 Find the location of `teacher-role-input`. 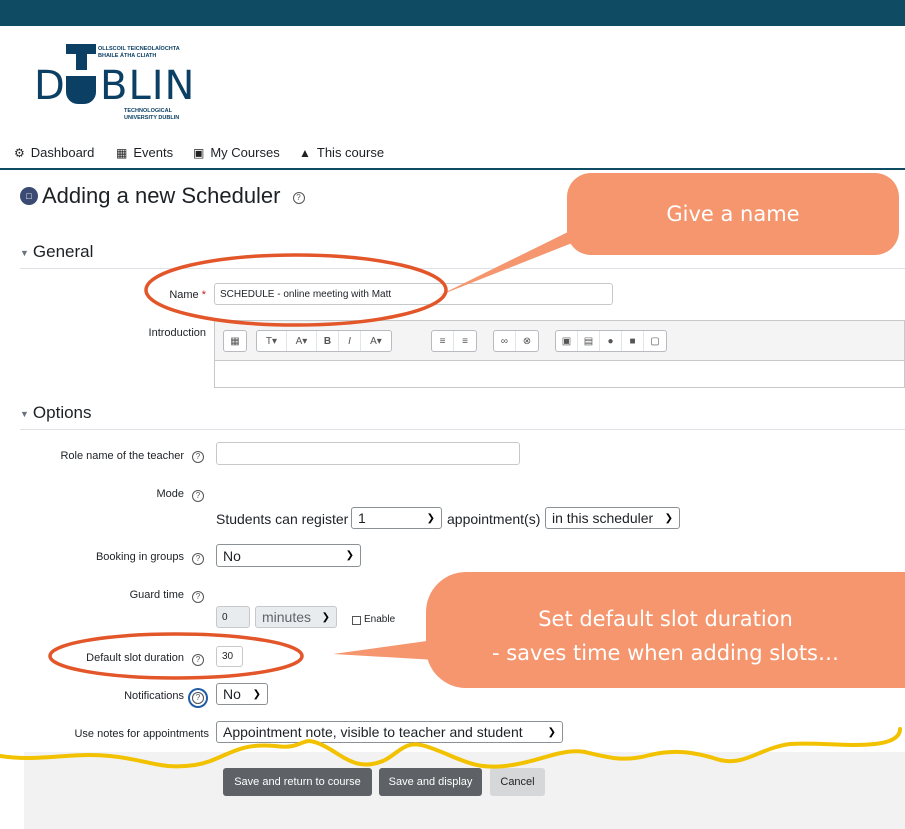

teacher-role-input is located at coordinates (368, 453).